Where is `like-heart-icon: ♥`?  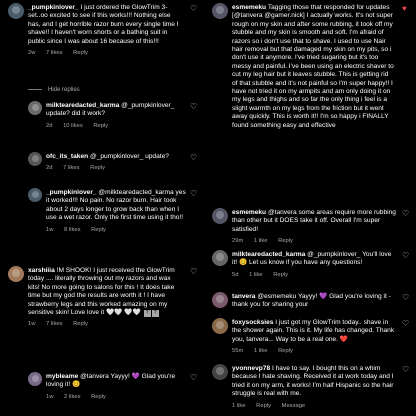 like-heart-icon: ♥ is located at coordinates (404, 8).